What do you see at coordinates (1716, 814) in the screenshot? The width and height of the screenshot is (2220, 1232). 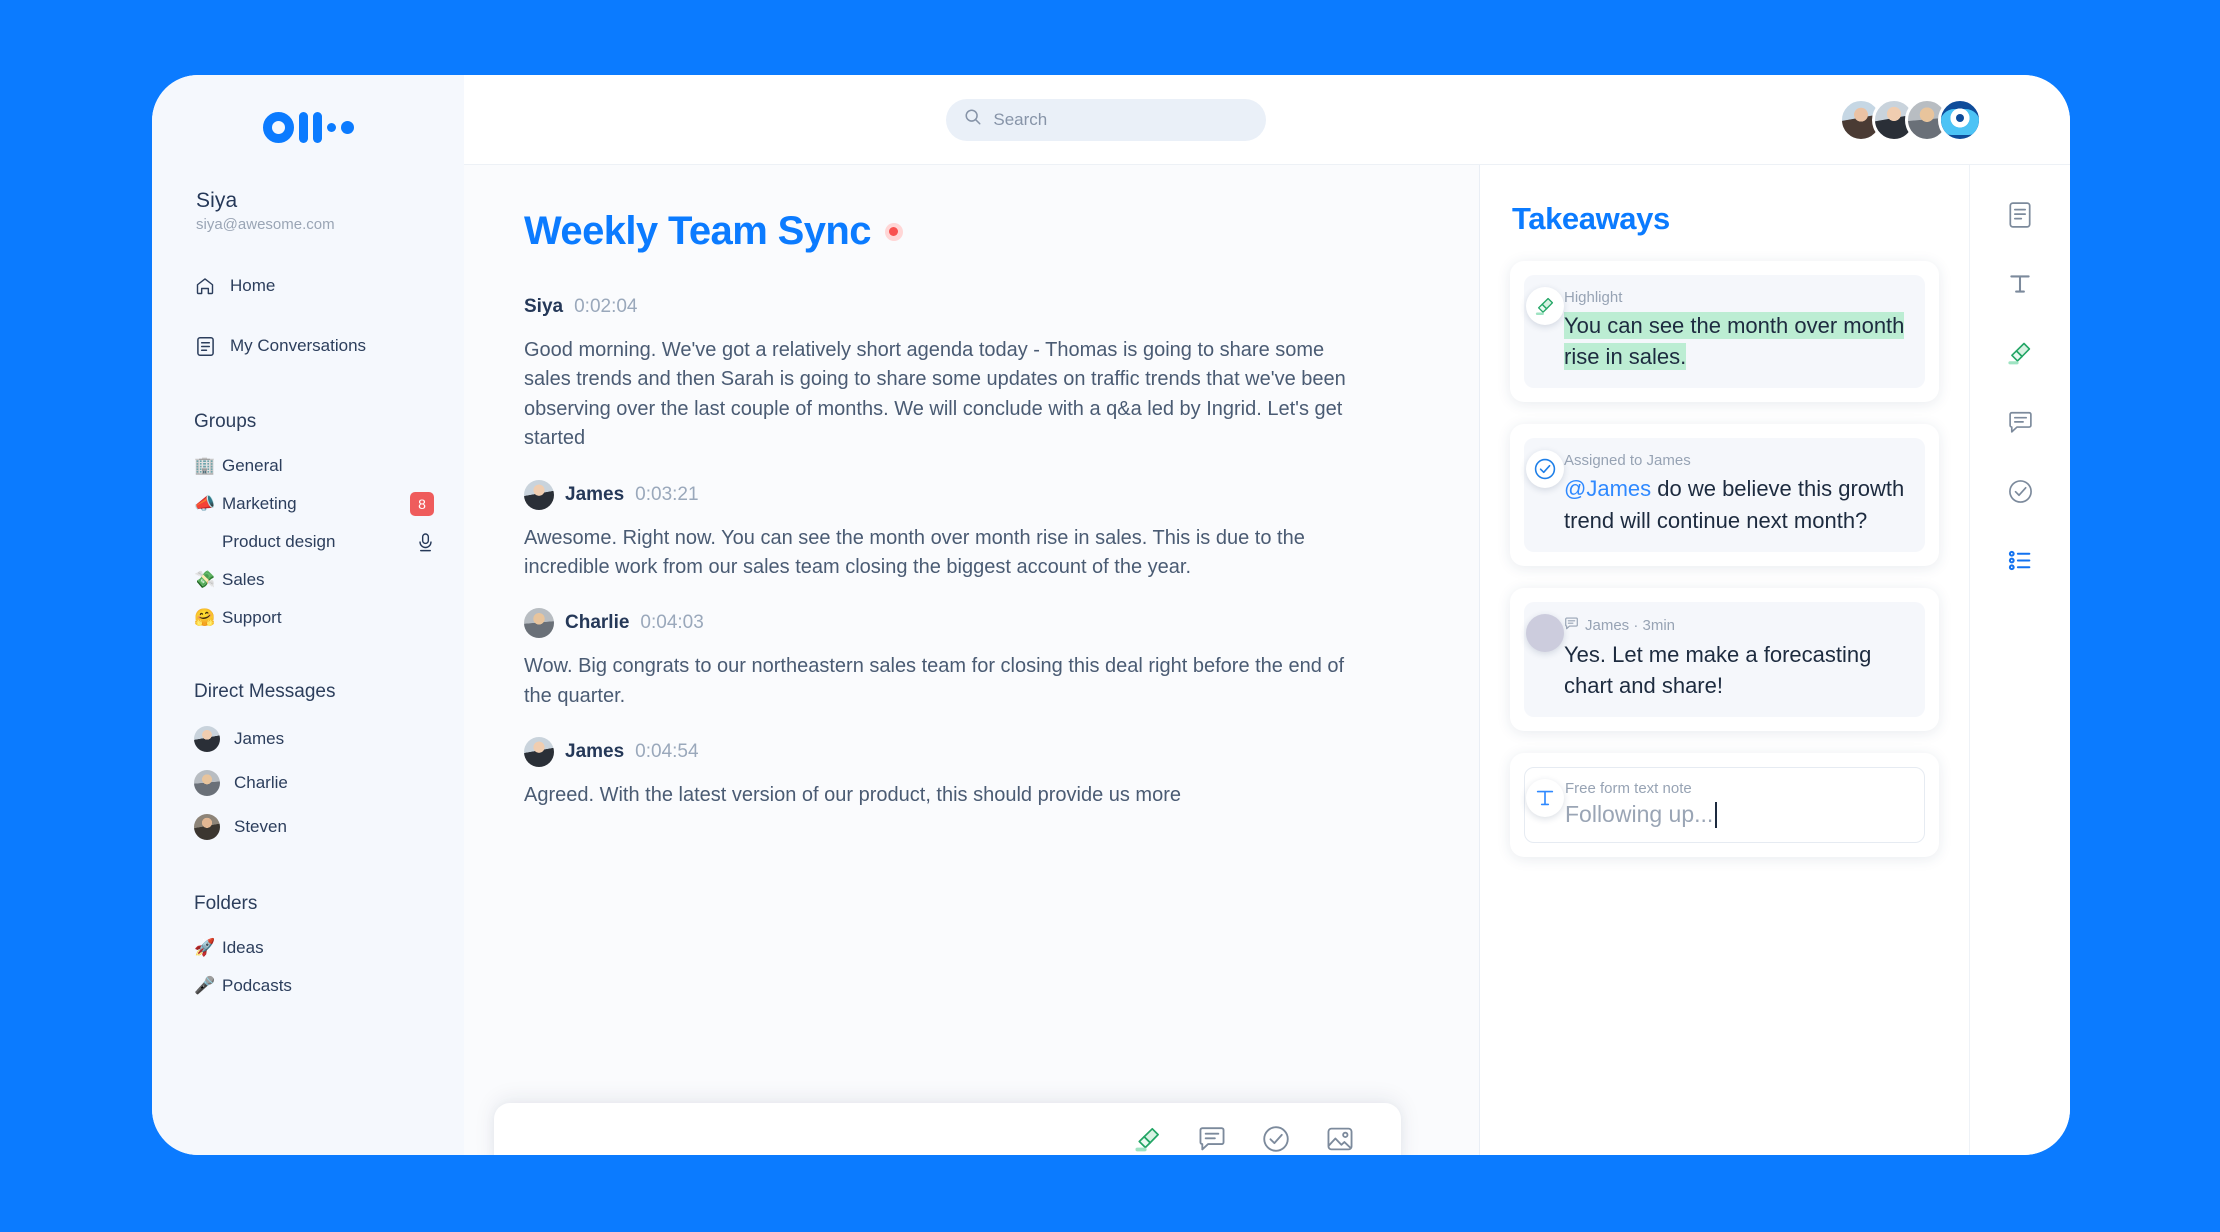 I see `text-cursor` at bounding box center [1716, 814].